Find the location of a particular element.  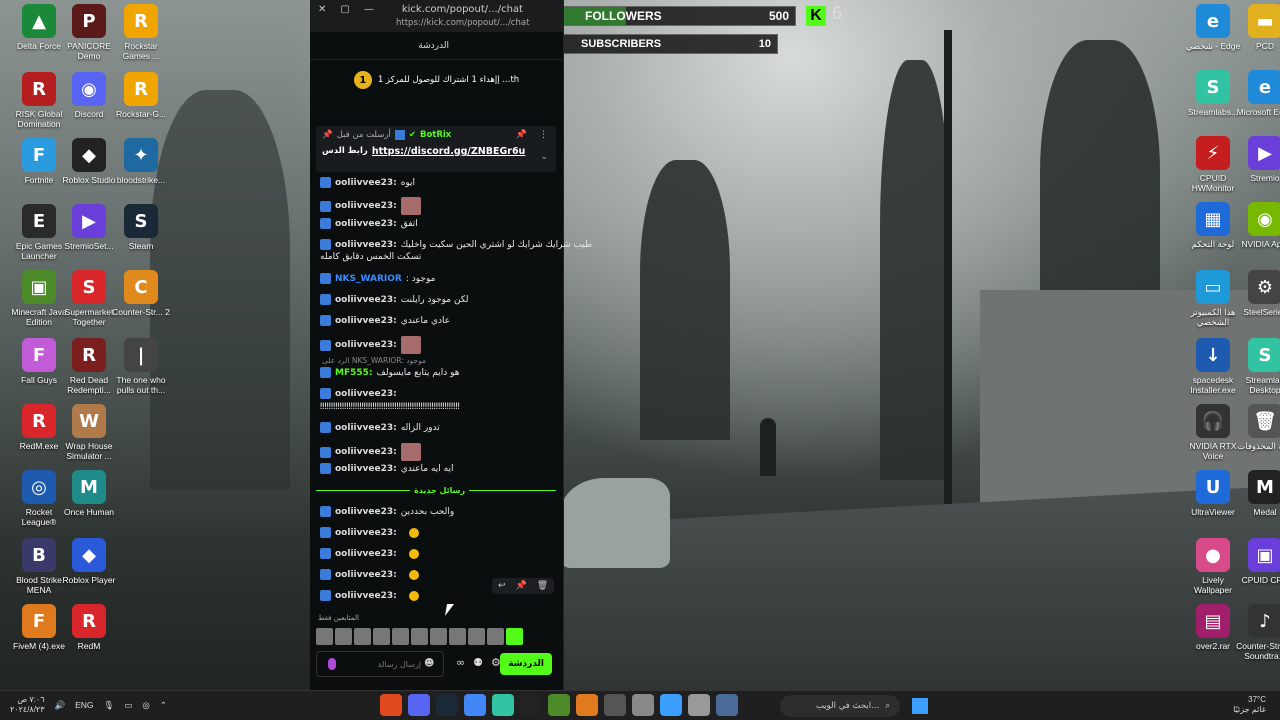

chat-message: تسكت الخمس دقايق كامله is located at coordinates (370, 257).